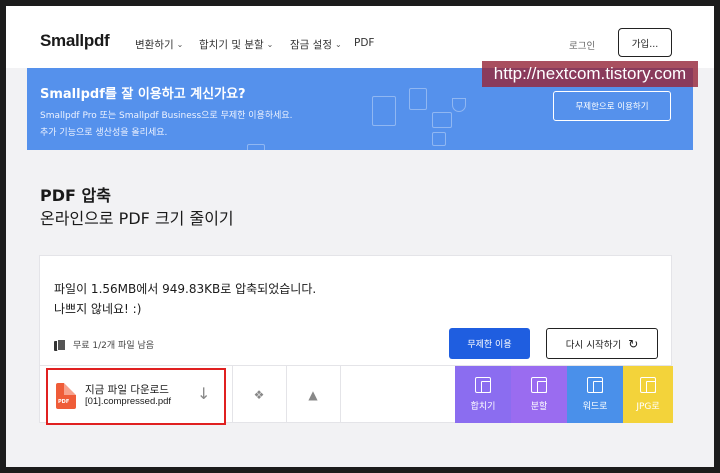  I want to click on google-drive-icon: ▲, so click(313, 394).